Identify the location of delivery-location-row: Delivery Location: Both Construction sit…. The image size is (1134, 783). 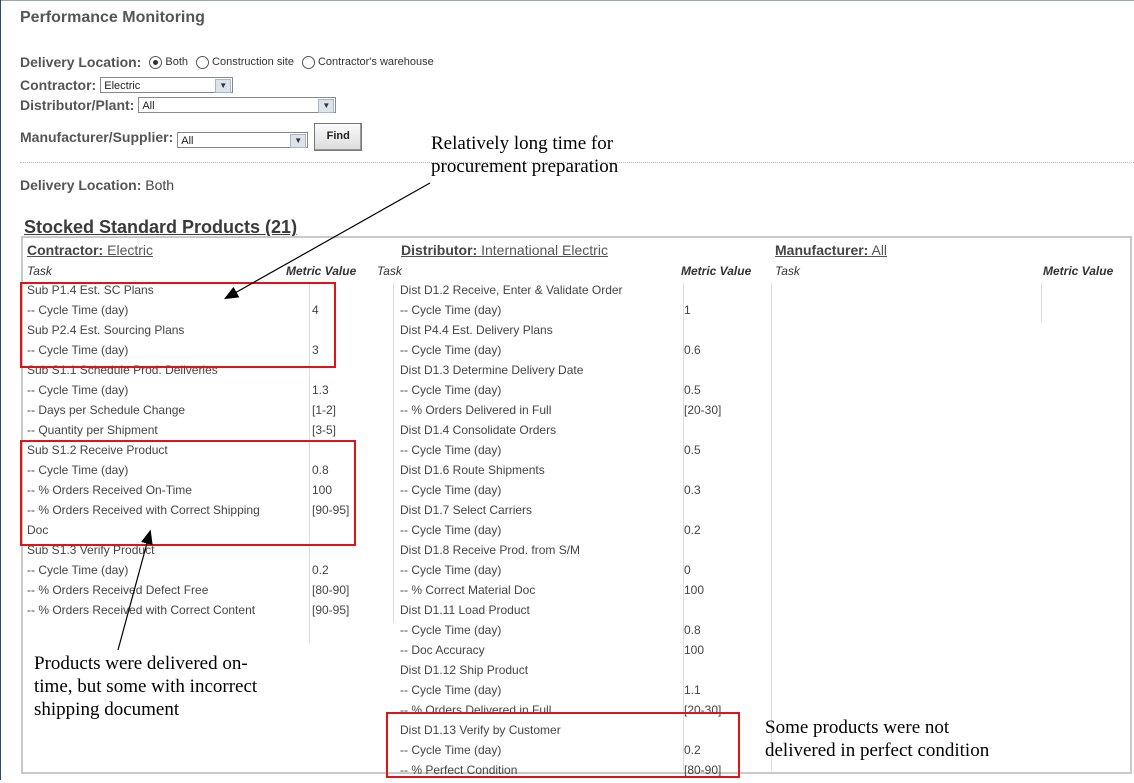
(227, 62).